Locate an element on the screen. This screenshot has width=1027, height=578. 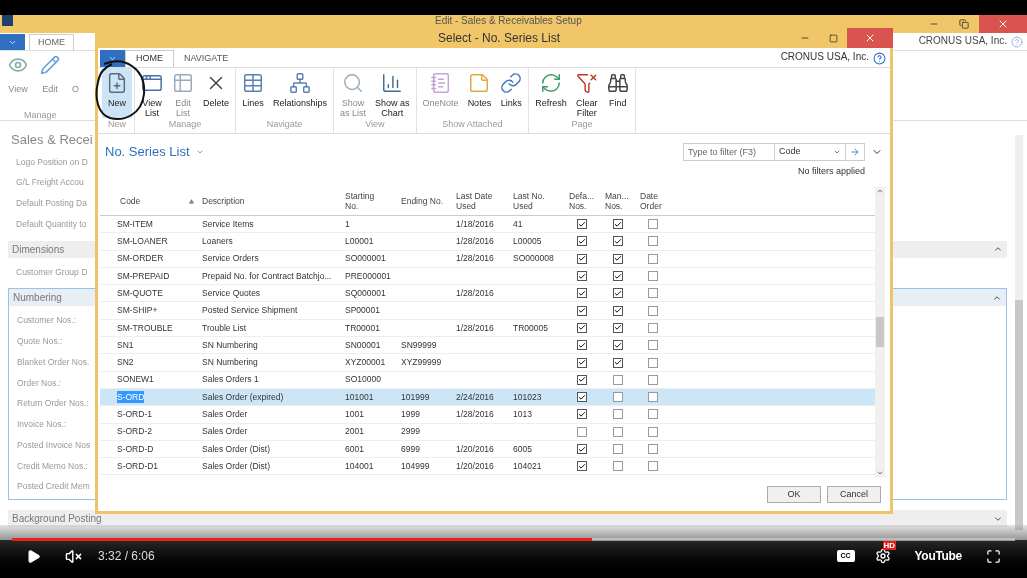
column-header: Last Date Used is located at coordinates (474, 201).